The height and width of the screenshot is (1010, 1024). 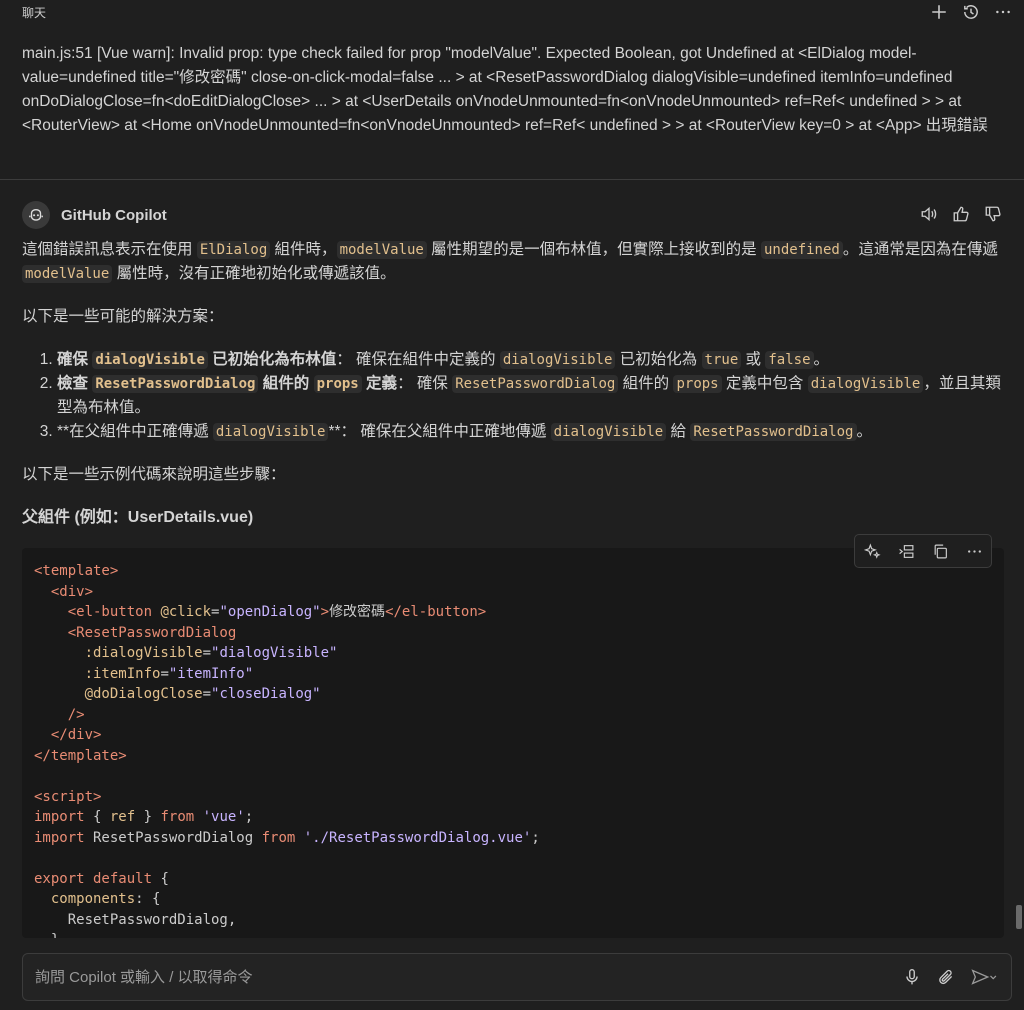 I want to click on feedback-actions, so click(x=961, y=214).